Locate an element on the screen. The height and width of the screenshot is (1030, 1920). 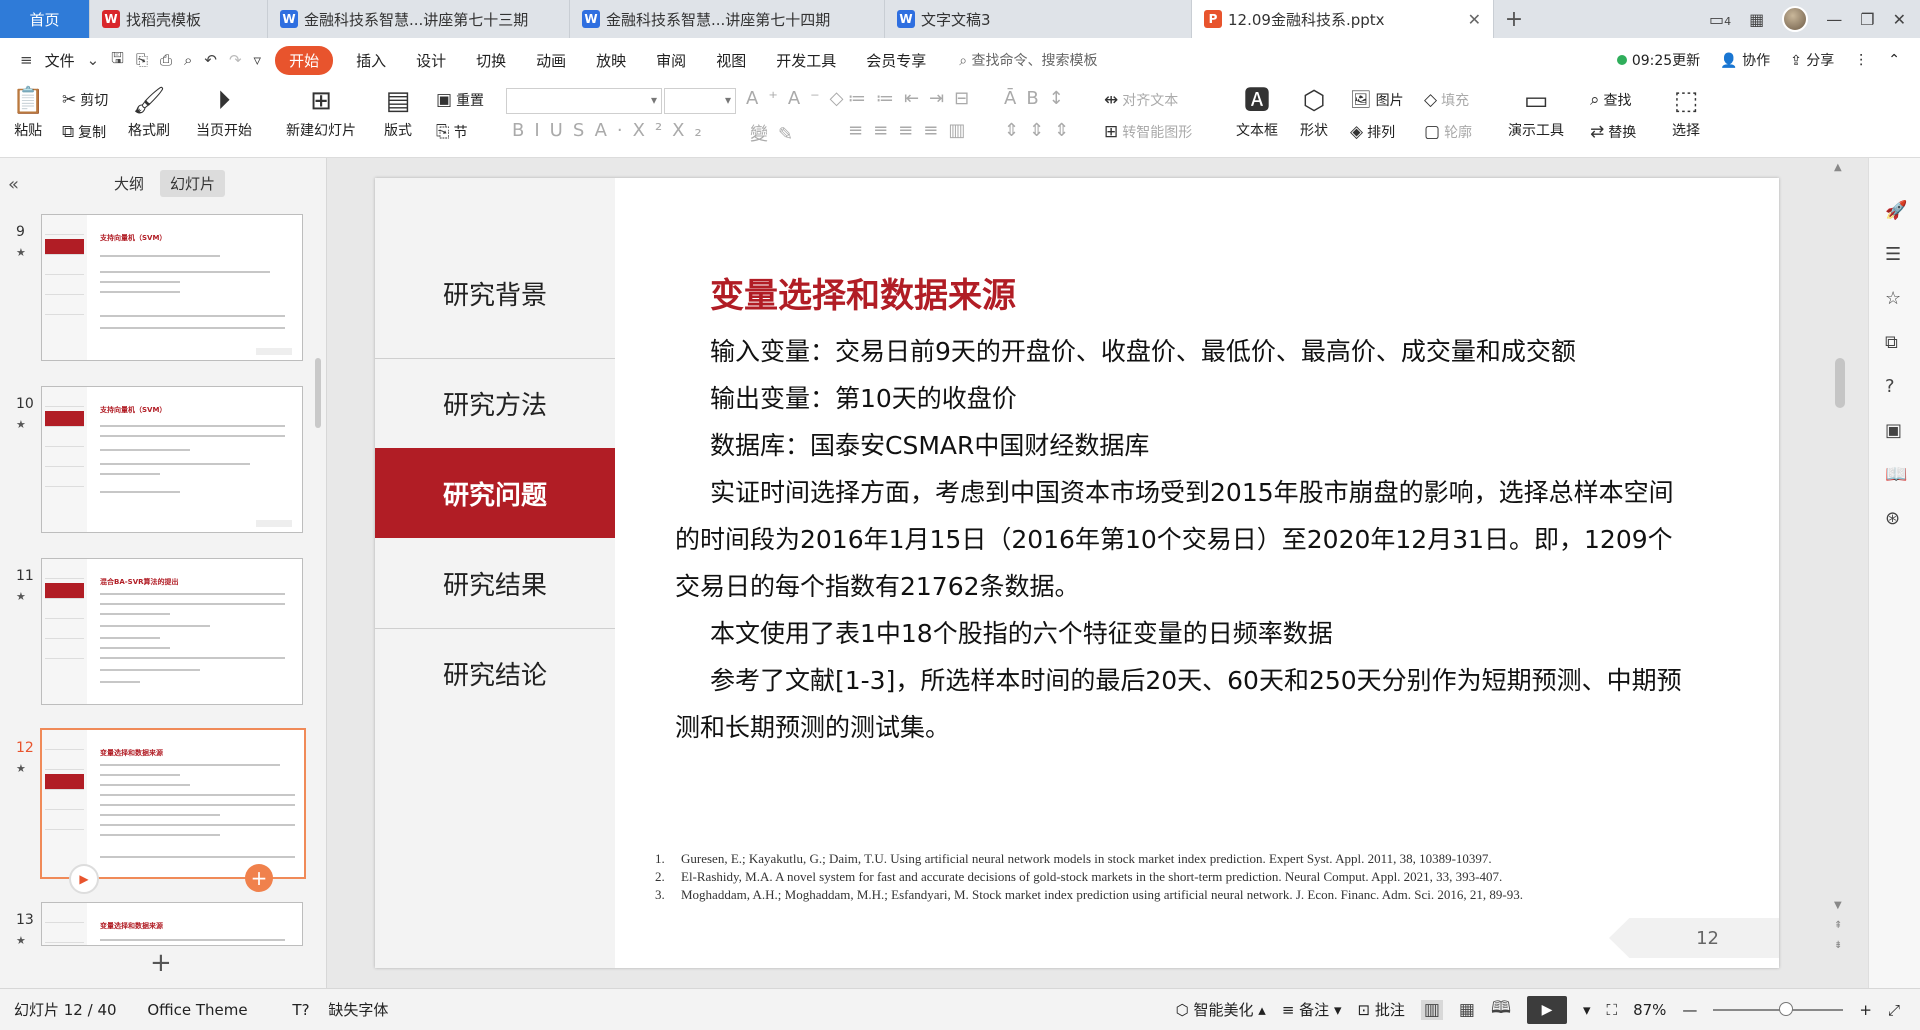
file-menu: 文件 is located at coordinates (60, 60).